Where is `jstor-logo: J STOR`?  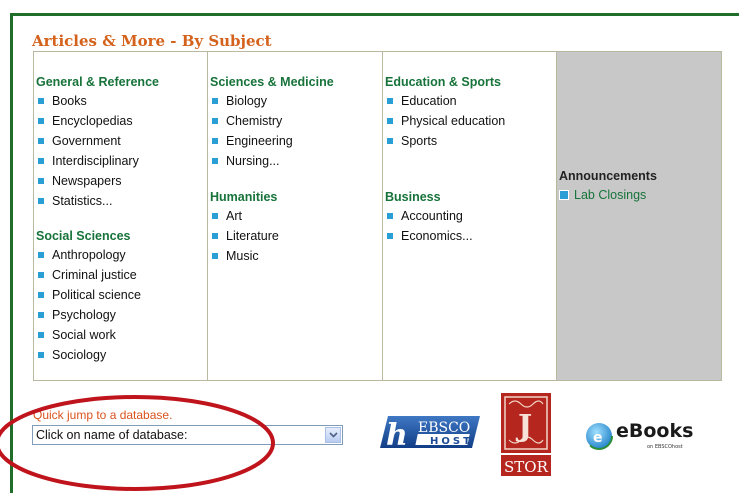
jstor-logo: J STOR is located at coordinates (526, 434).